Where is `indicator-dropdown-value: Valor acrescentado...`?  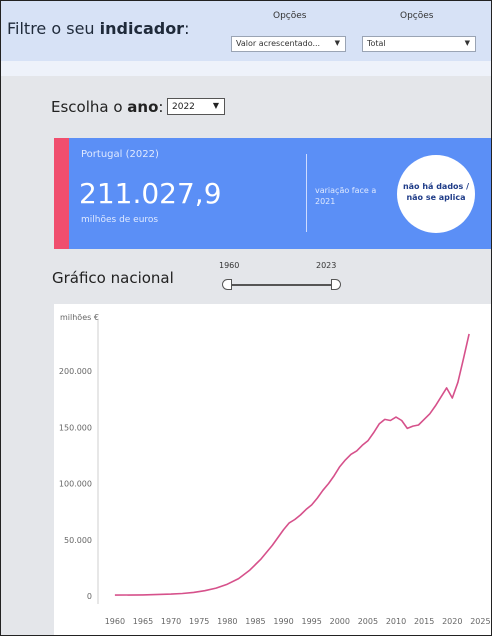
indicator-dropdown-value: Valor acrescentado... is located at coordinates (278, 43).